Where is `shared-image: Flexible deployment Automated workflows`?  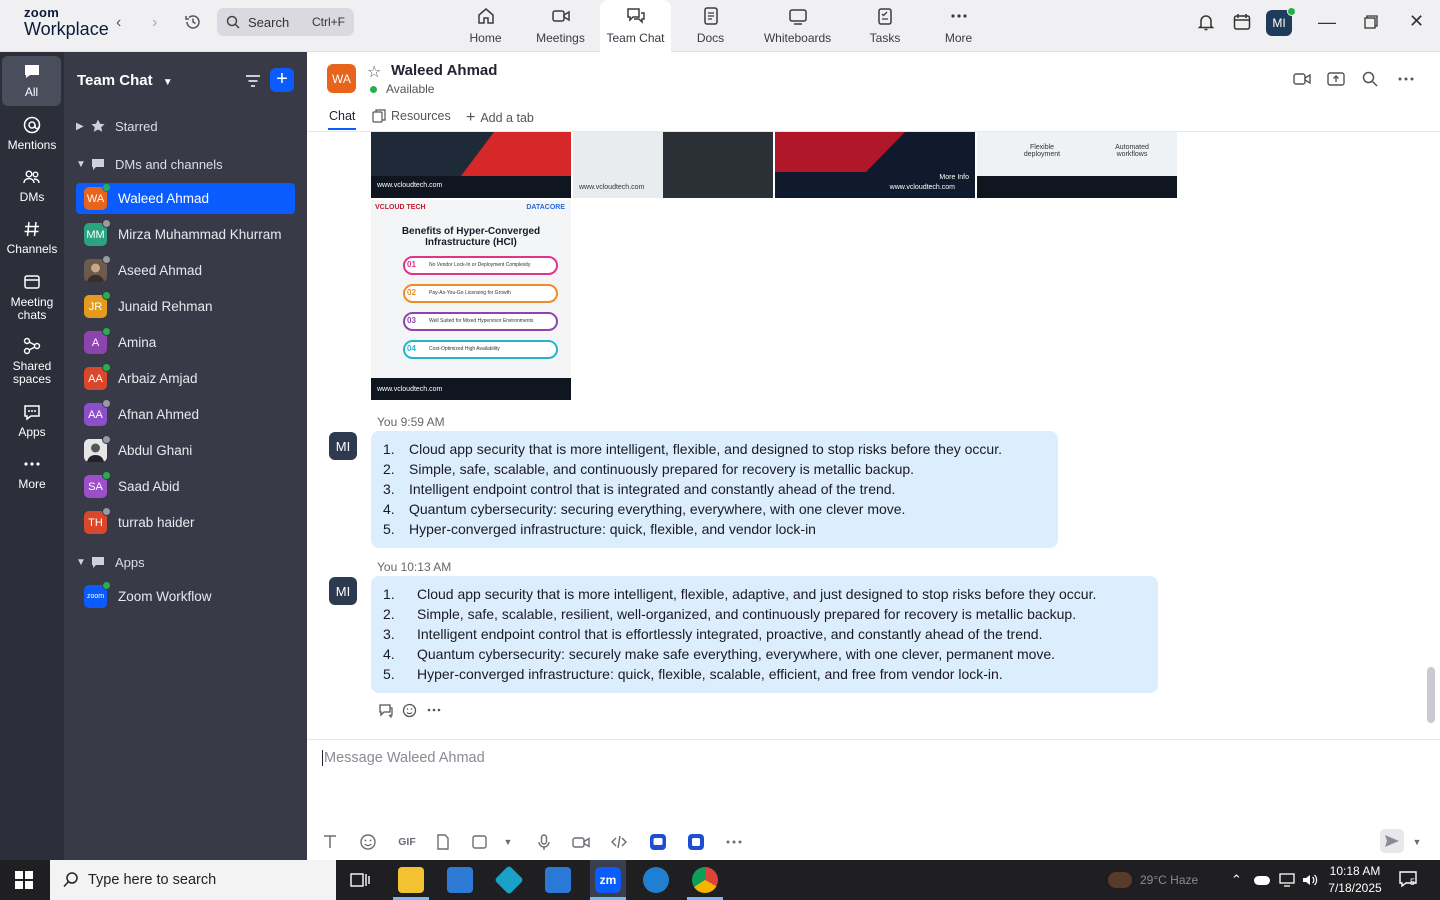
shared-image: Flexible deployment Automated workflows is located at coordinates (1077, 165).